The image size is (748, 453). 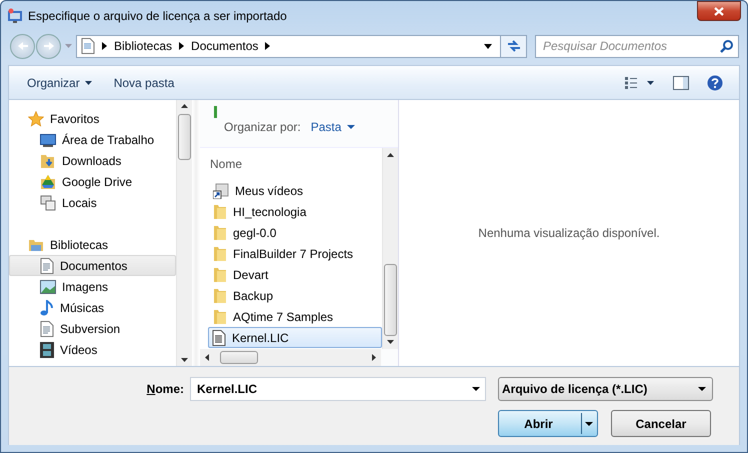 What do you see at coordinates (338, 389) in the screenshot?
I see `filename-field: Kernel.LIC` at bounding box center [338, 389].